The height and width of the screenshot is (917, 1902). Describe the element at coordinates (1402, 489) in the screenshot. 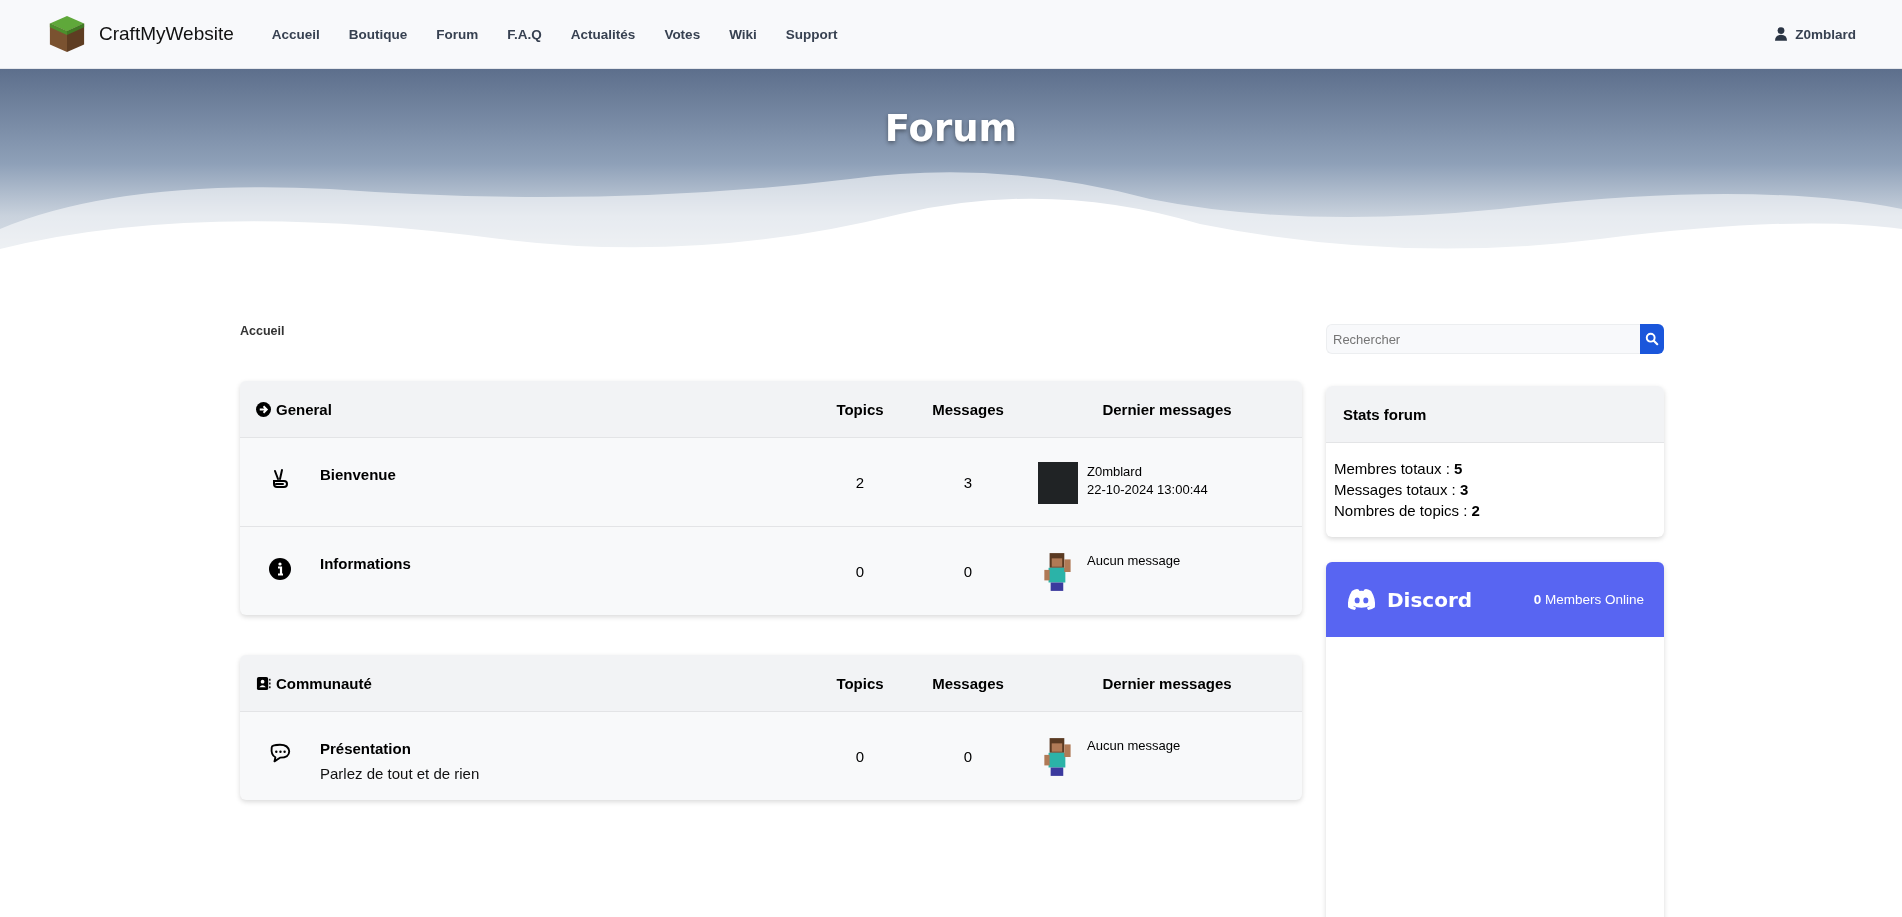

I see `stat-line: Messages totaux : 3` at that location.